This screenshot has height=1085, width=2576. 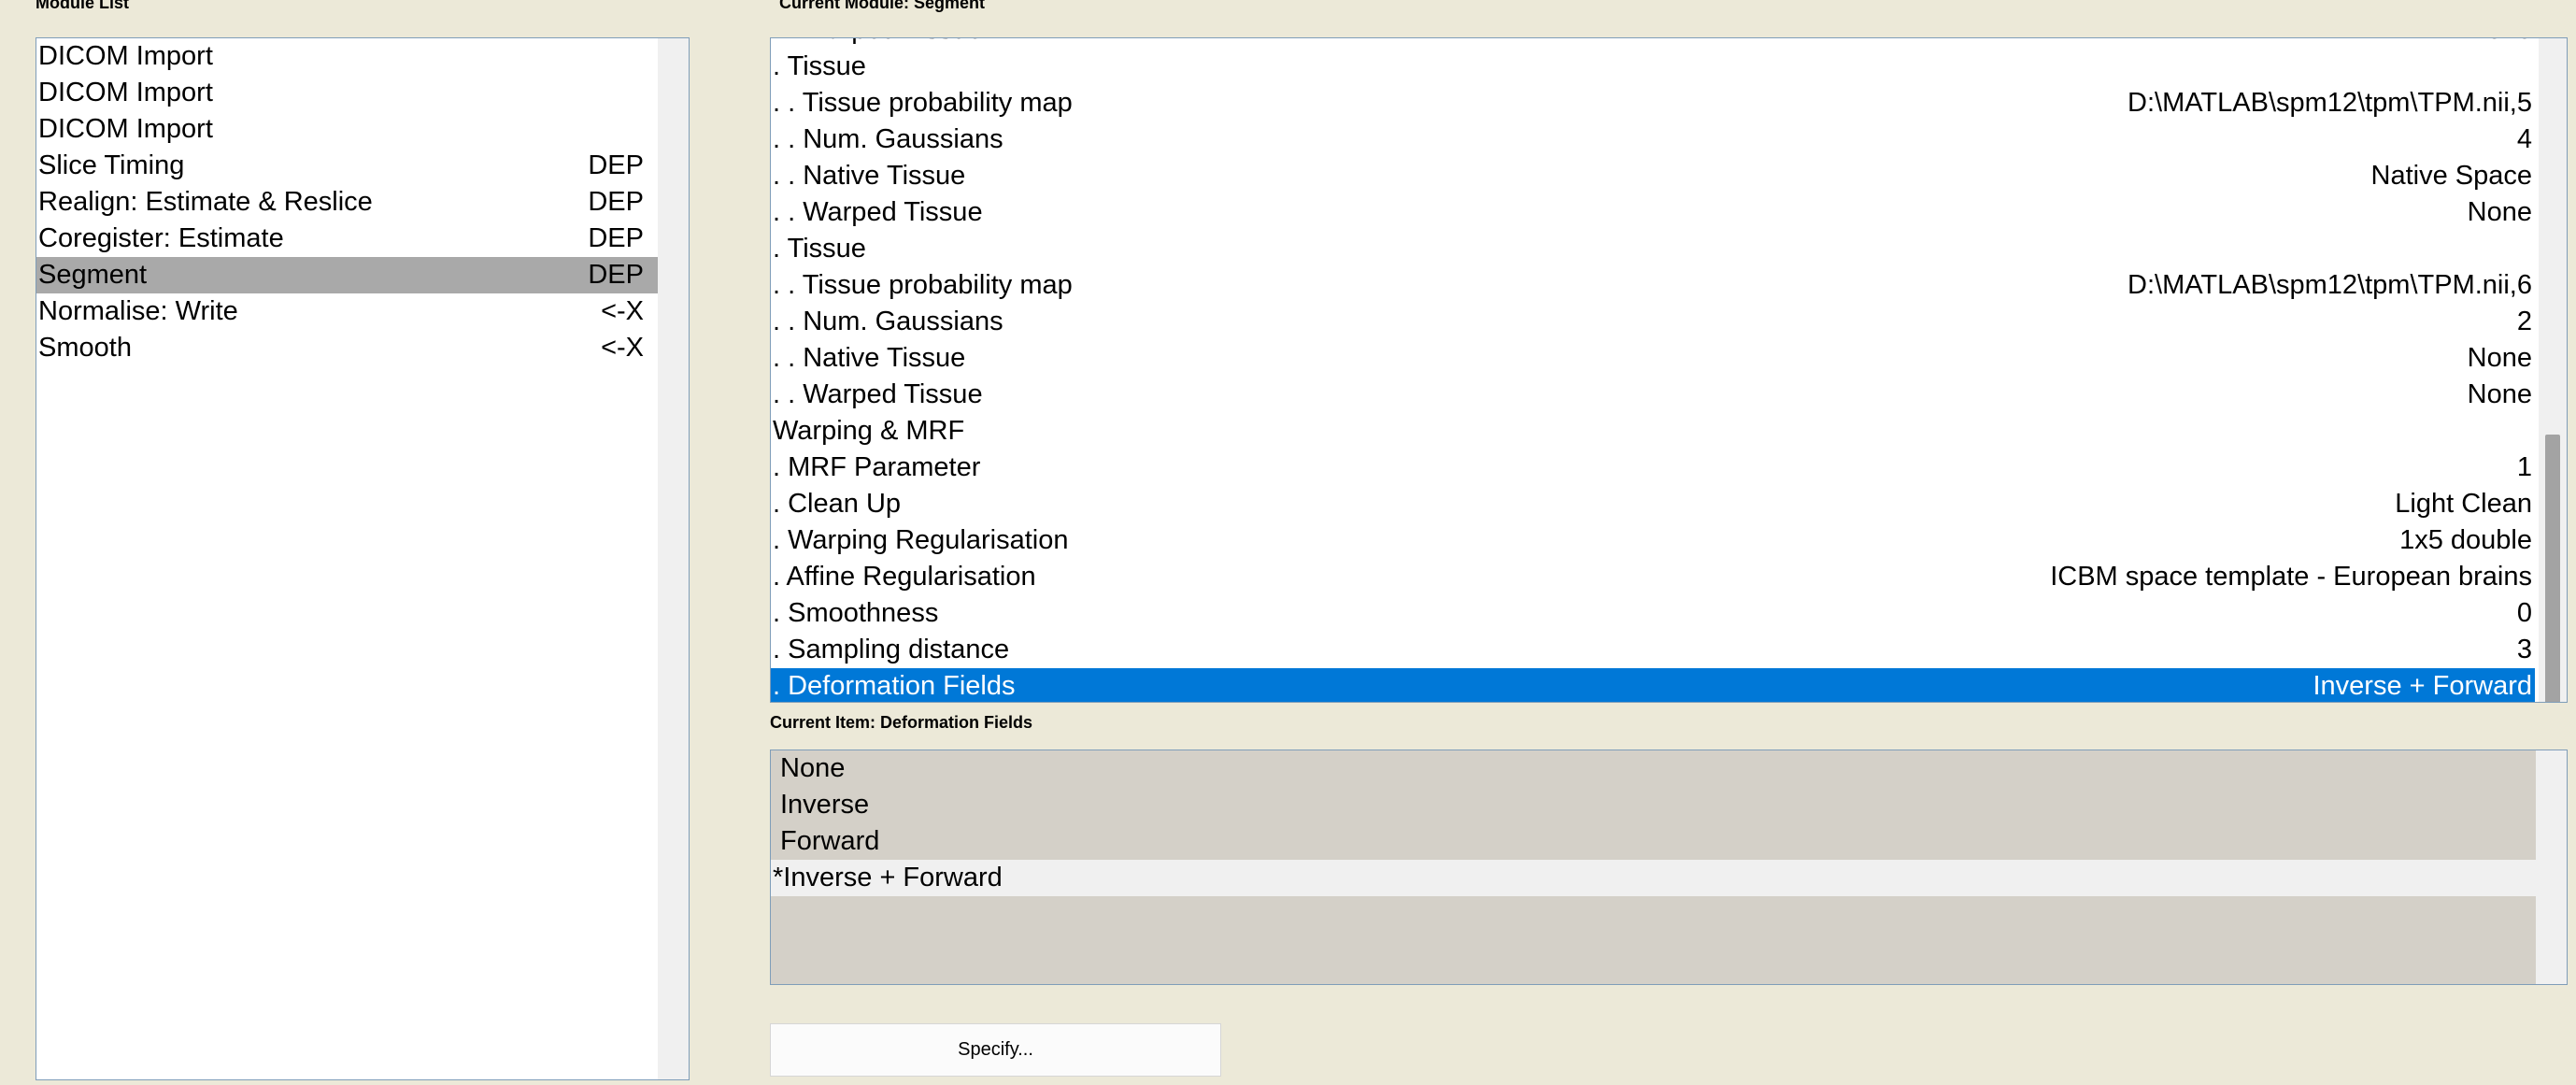 What do you see at coordinates (1653, 650) in the screenshot?
I see `module-option-row: . Sampling distance 3` at bounding box center [1653, 650].